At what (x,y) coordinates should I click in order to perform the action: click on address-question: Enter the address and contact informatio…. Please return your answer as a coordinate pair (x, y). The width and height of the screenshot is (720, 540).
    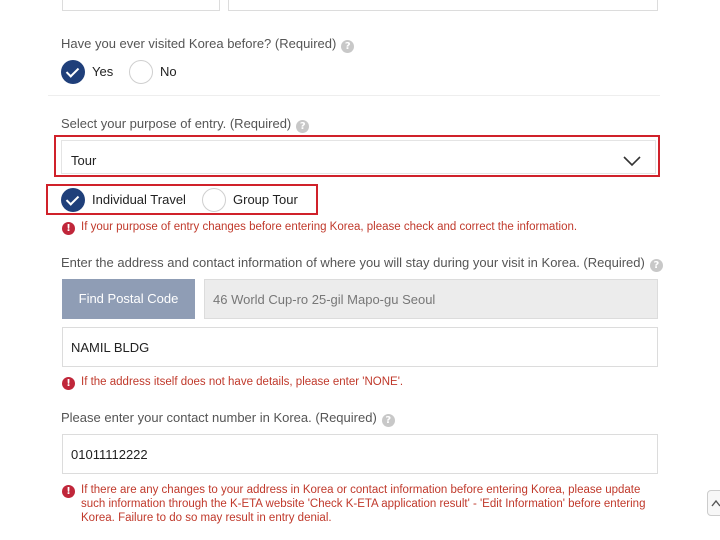
    Looking at the image, I should click on (362, 263).